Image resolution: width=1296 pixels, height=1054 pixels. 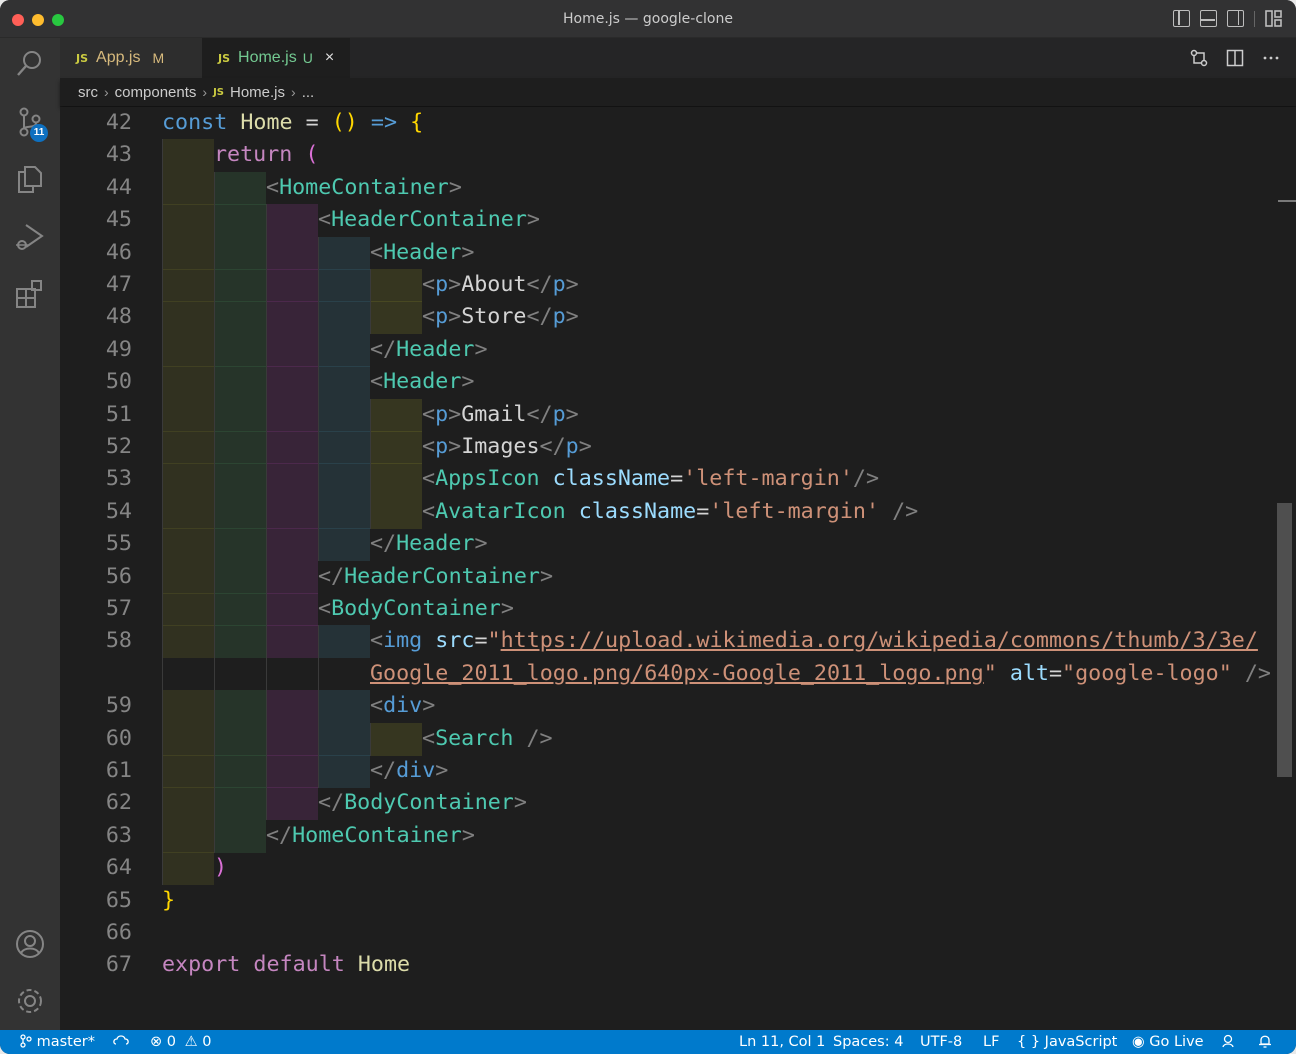 What do you see at coordinates (118, 155) in the screenshot?
I see `line-number: 43` at bounding box center [118, 155].